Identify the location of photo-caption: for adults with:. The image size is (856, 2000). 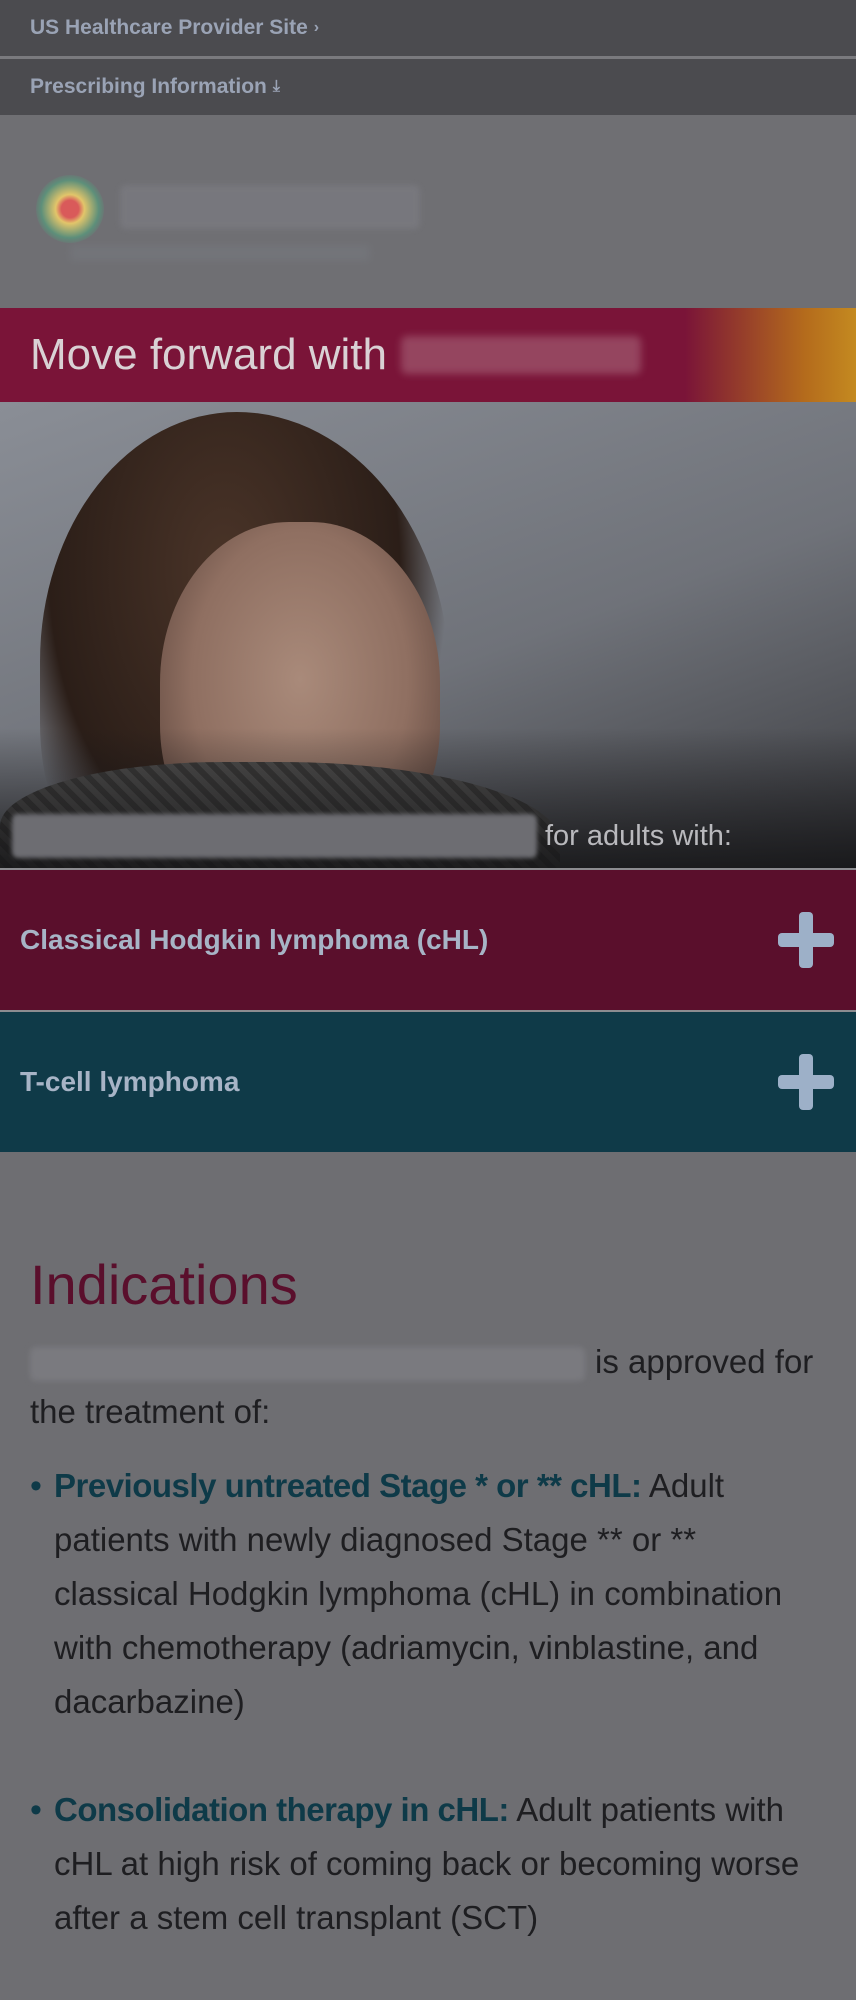
(372, 836).